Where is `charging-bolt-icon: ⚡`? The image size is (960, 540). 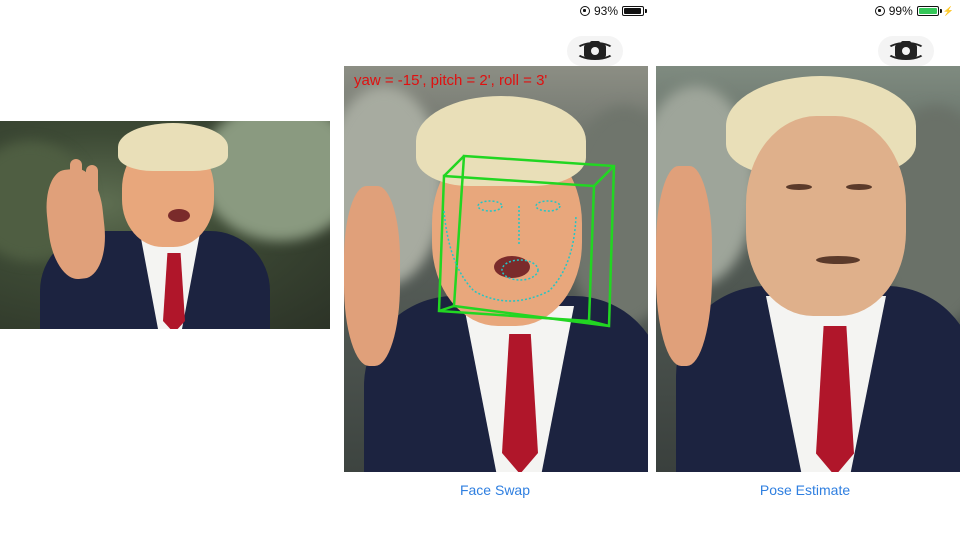
charging-bolt-icon: ⚡ is located at coordinates (948, 10).